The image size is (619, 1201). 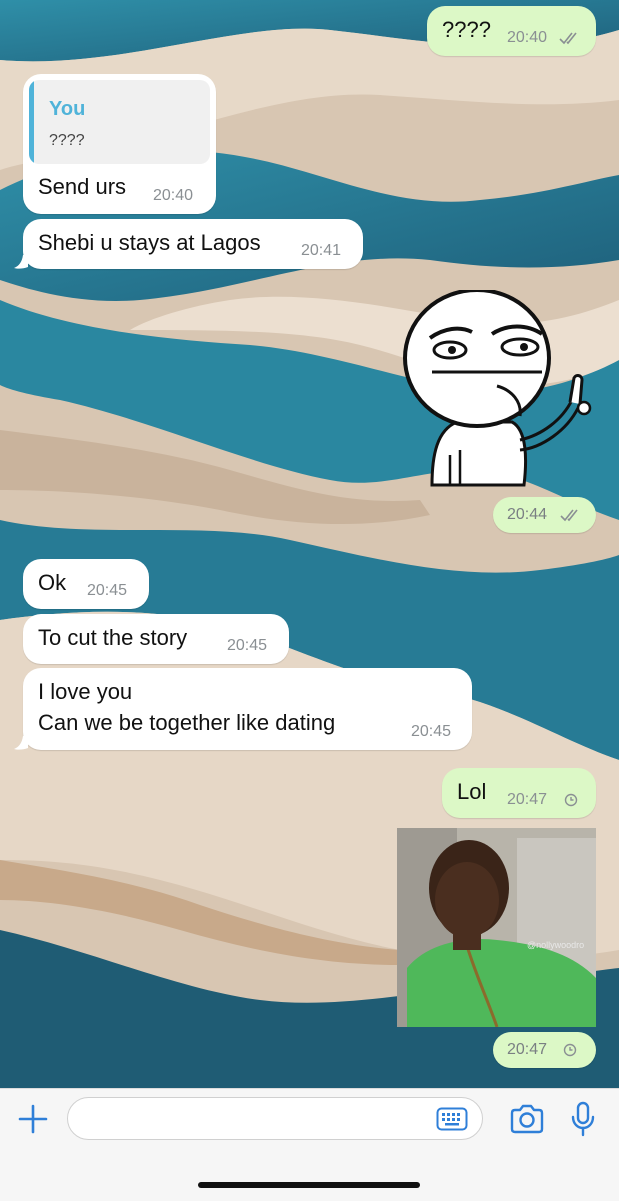 I want to click on incoming-message: You ???? Send urs 20:40, so click(x=119, y=144).